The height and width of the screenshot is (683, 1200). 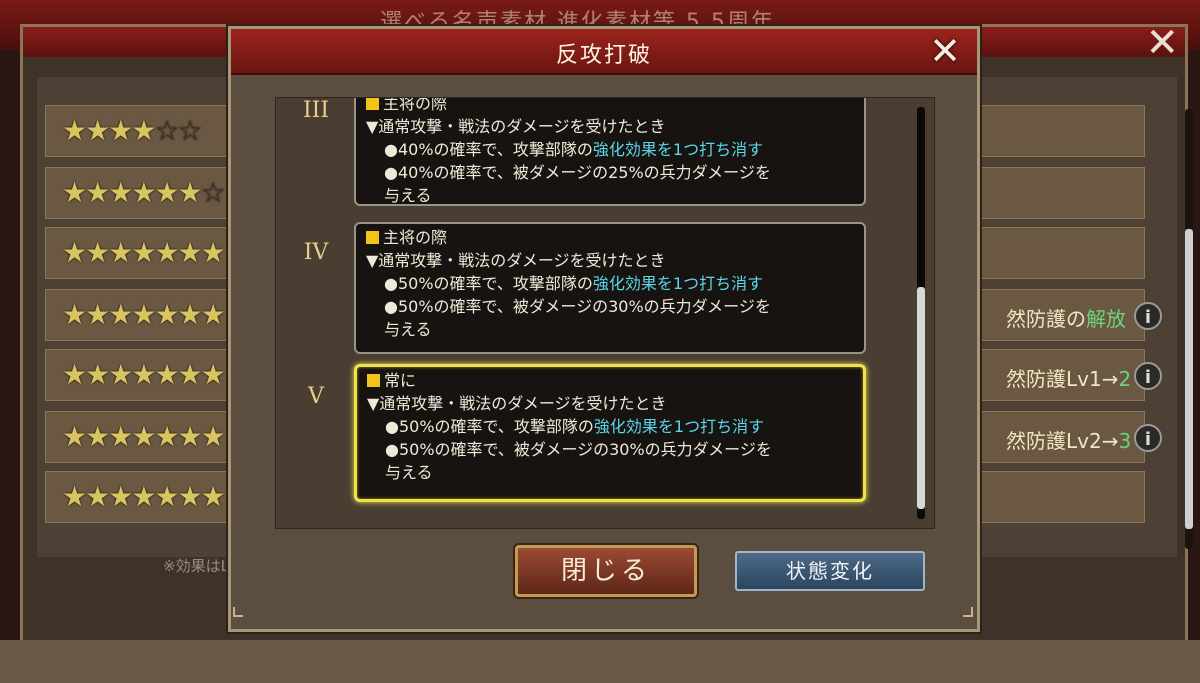 I want to click on background-bottom-bar, so click(x=600, y=661).